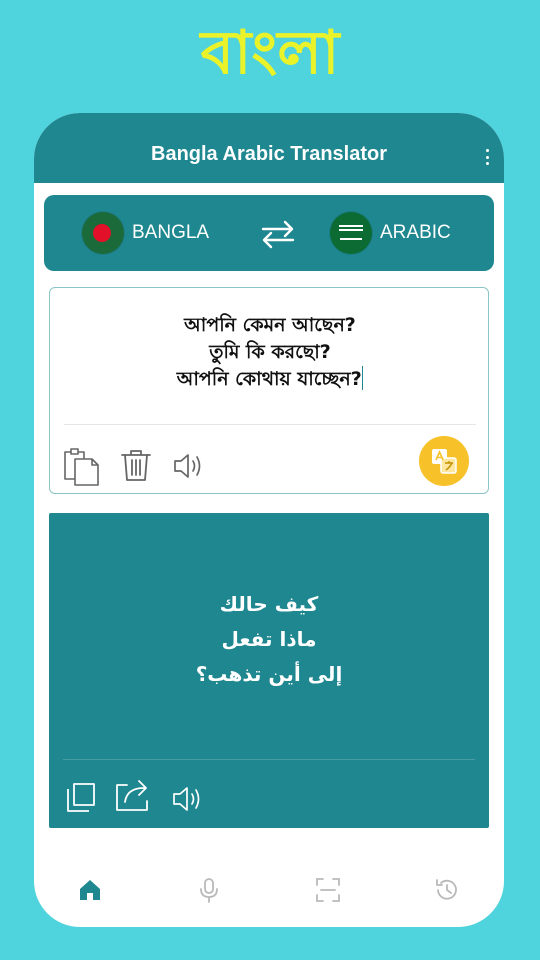 The image size is (540, 960). I want to click on more-vert-icon, so click(487, 157).